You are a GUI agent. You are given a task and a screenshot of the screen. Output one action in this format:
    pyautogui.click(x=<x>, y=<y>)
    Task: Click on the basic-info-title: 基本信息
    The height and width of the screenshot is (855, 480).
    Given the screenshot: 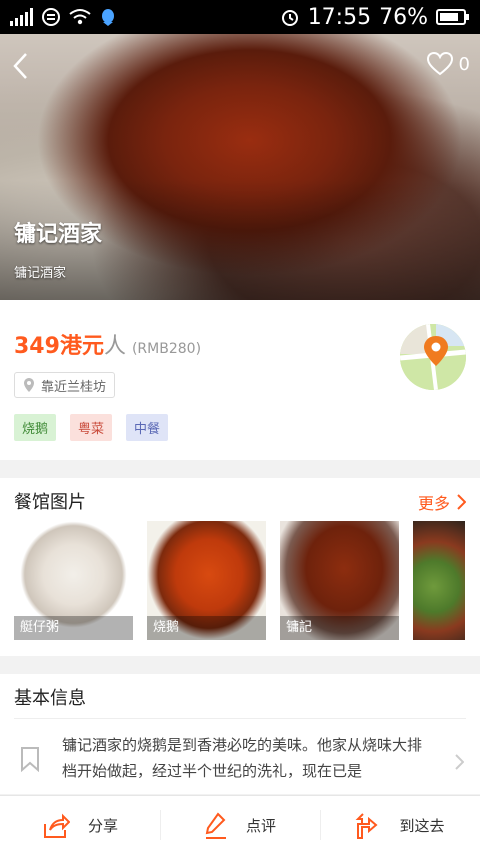 What is the action you would take?
    pyautogui.click(x=50, y=698)
    